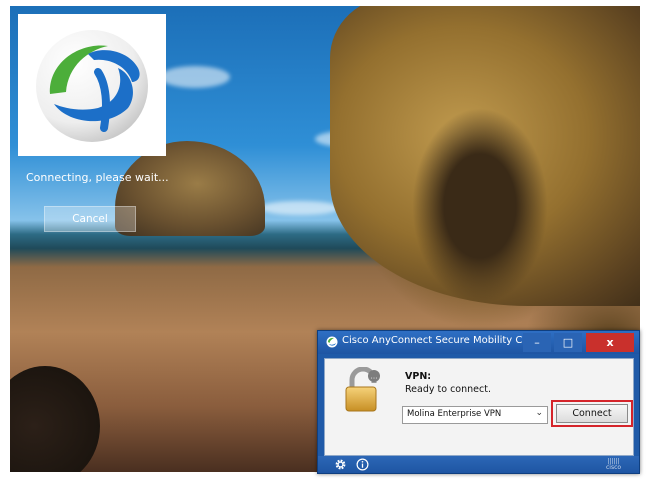 This screenshot has width=651, height=479. What do you see at coordinates (610, 342) in the screenshot?
I see `close-button: x` at bounding box center [610, 342].